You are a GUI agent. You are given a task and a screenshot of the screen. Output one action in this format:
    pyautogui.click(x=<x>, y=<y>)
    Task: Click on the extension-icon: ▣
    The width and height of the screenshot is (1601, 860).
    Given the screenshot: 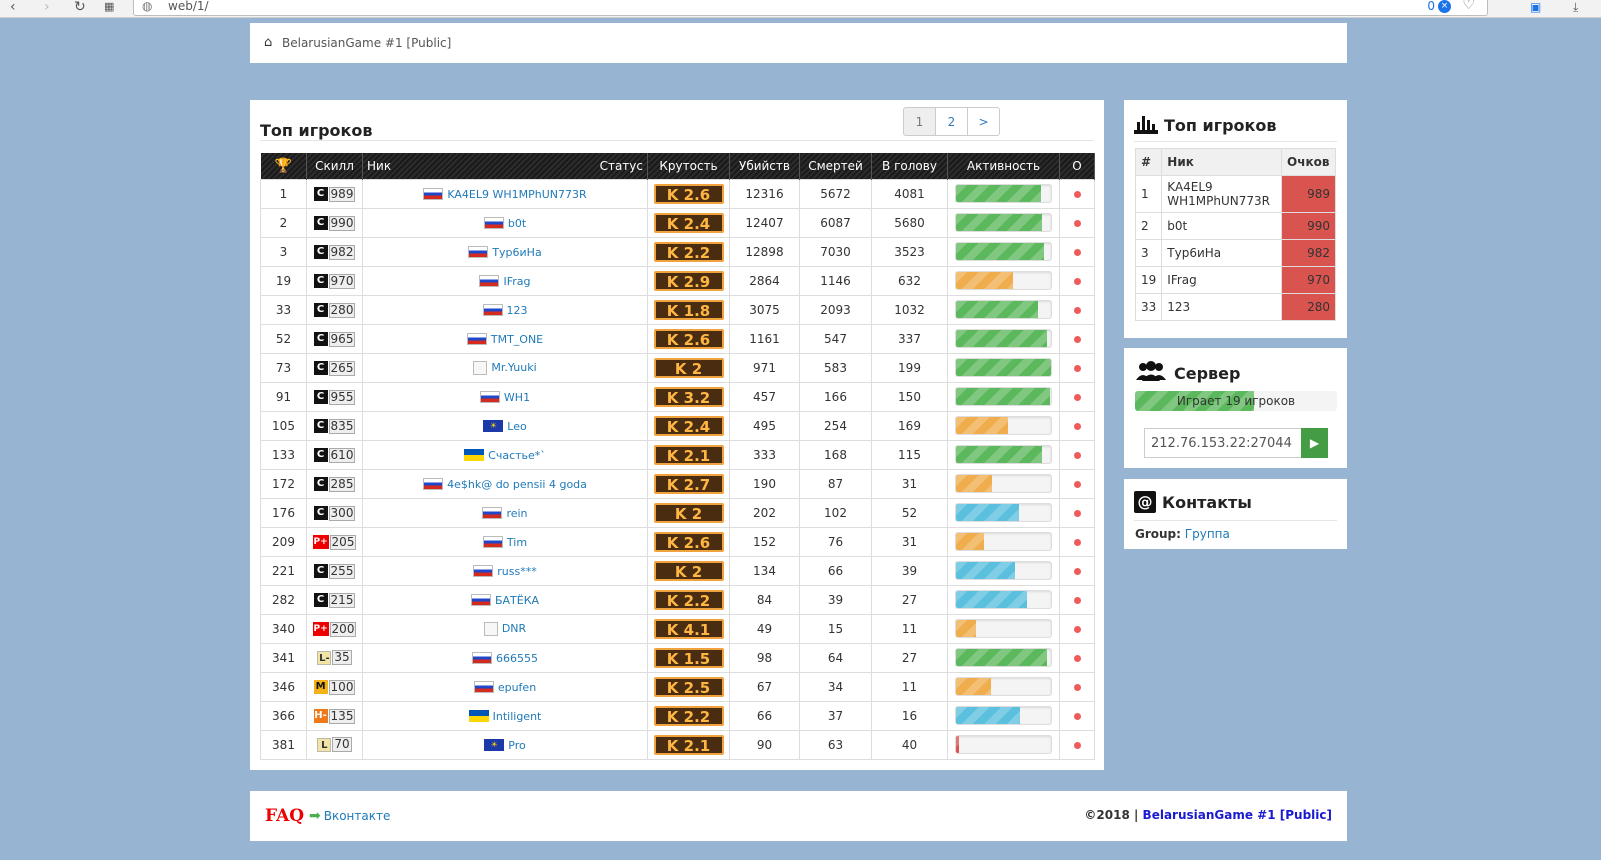 What is the action you would take?
    pyautogui.click(x=1535, y=7)
    